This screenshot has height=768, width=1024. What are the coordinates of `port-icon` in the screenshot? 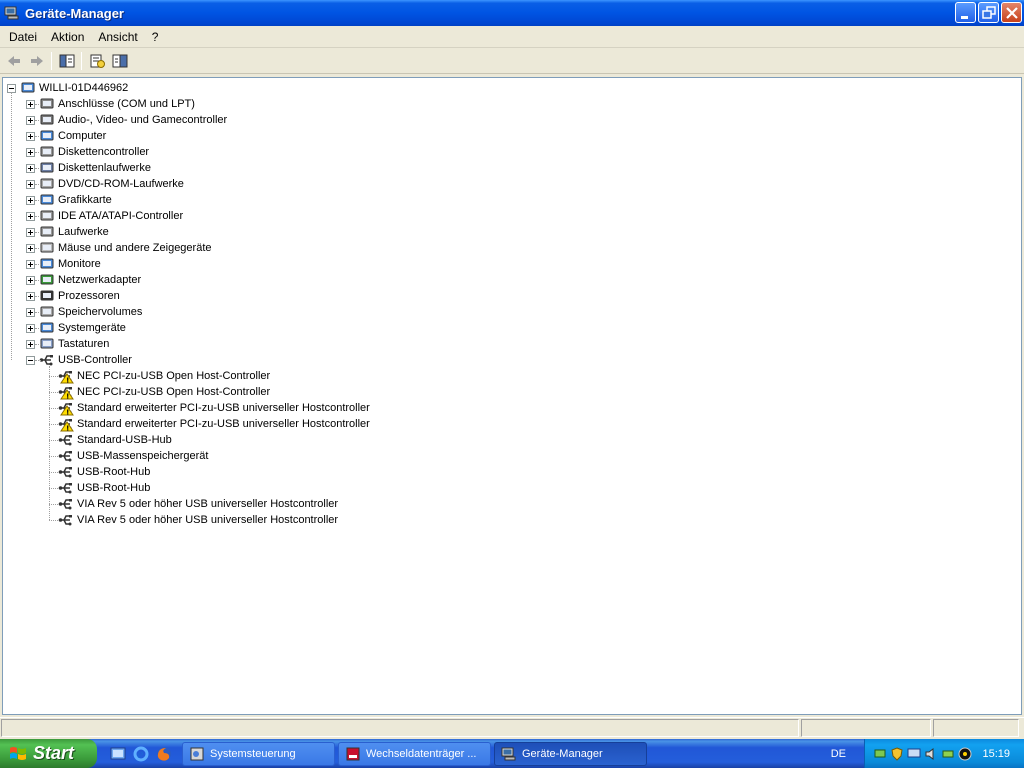 It's located at (47, 103).